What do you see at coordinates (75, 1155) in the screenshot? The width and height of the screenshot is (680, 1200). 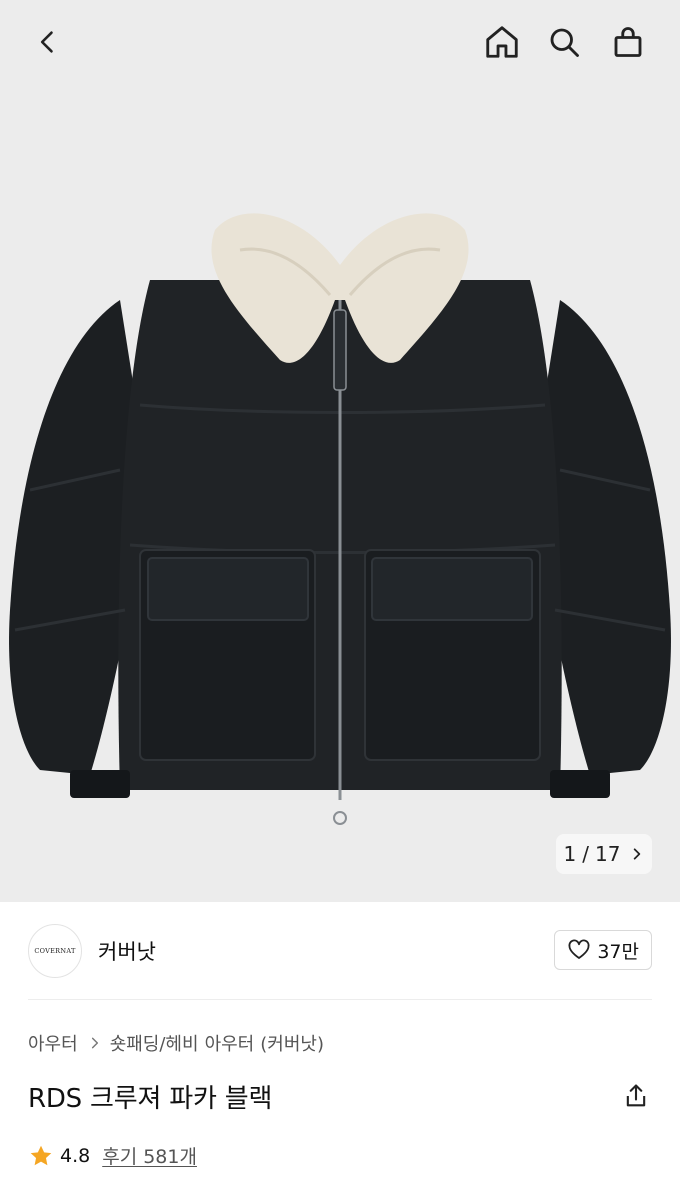 I see `rating-value: 4.8` at bounding box center [75, 1155].